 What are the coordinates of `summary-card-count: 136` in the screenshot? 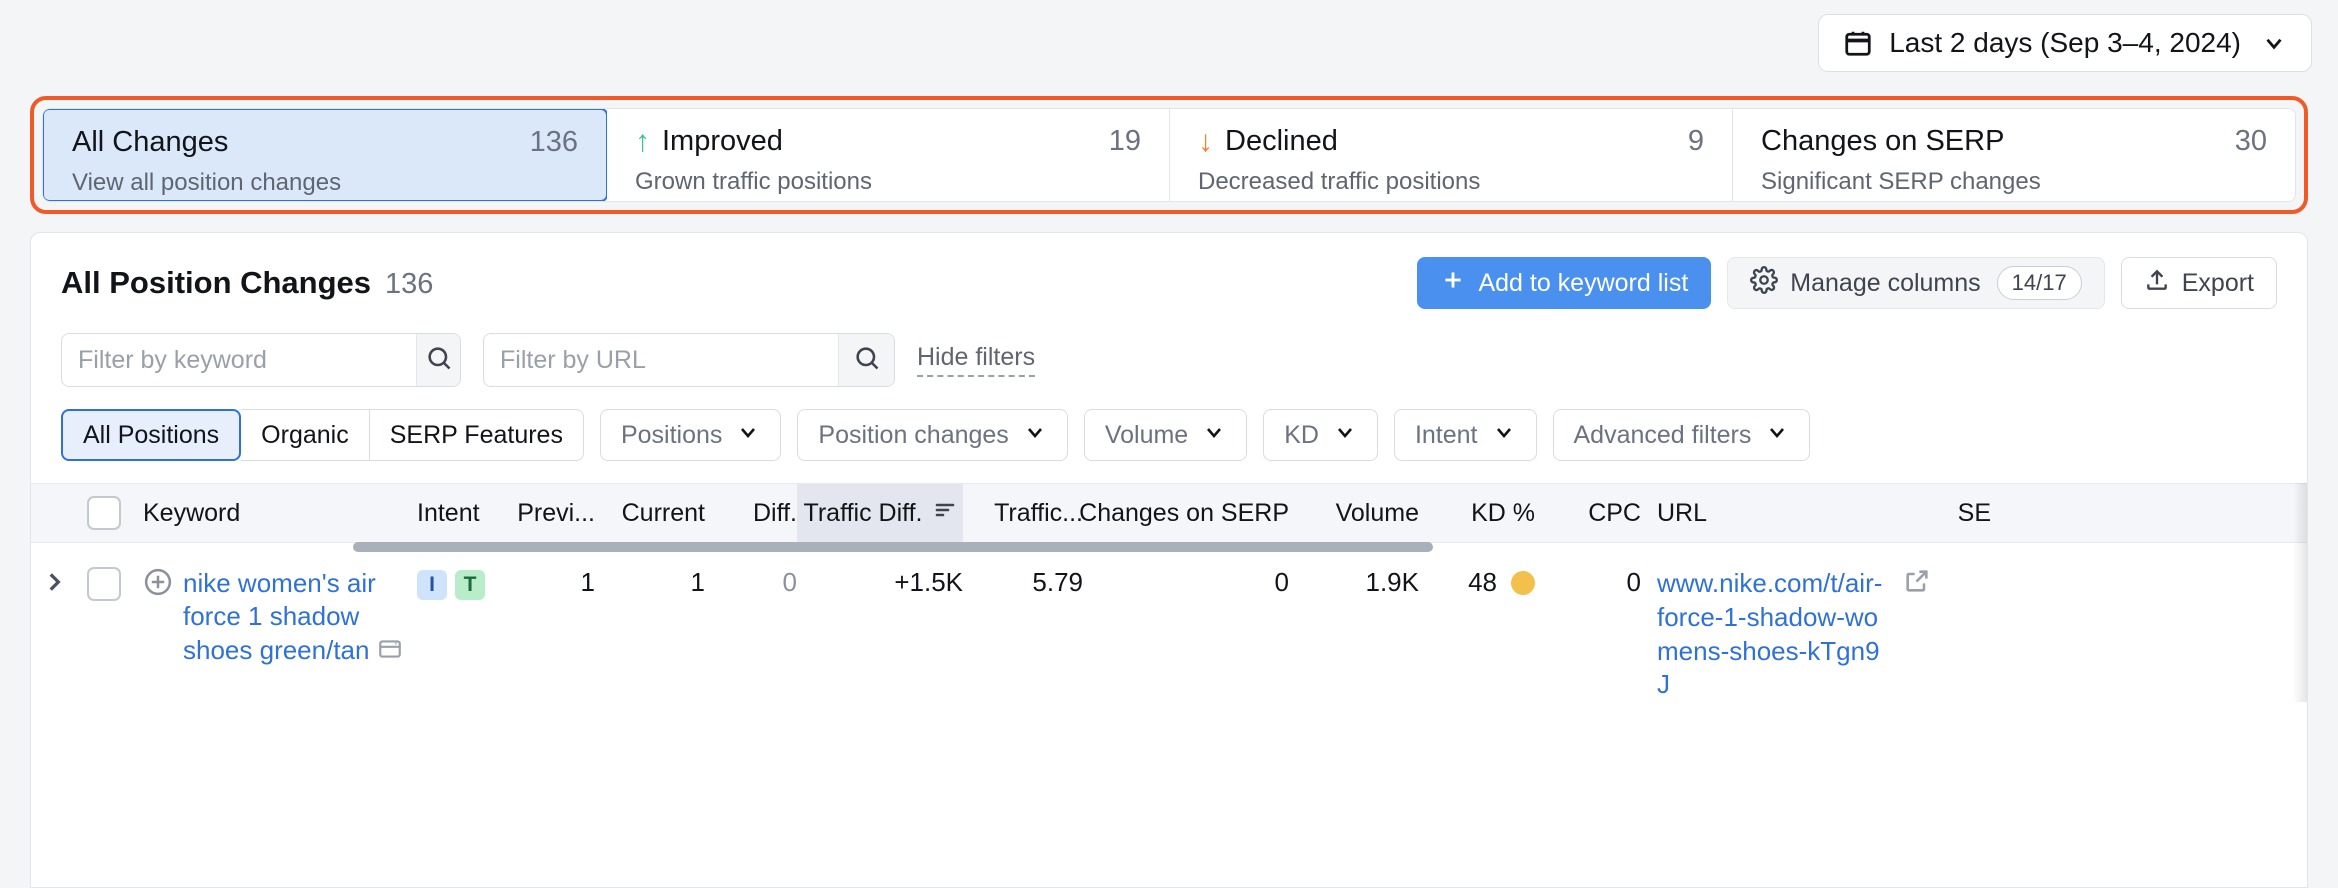 It's located at (553, 142).